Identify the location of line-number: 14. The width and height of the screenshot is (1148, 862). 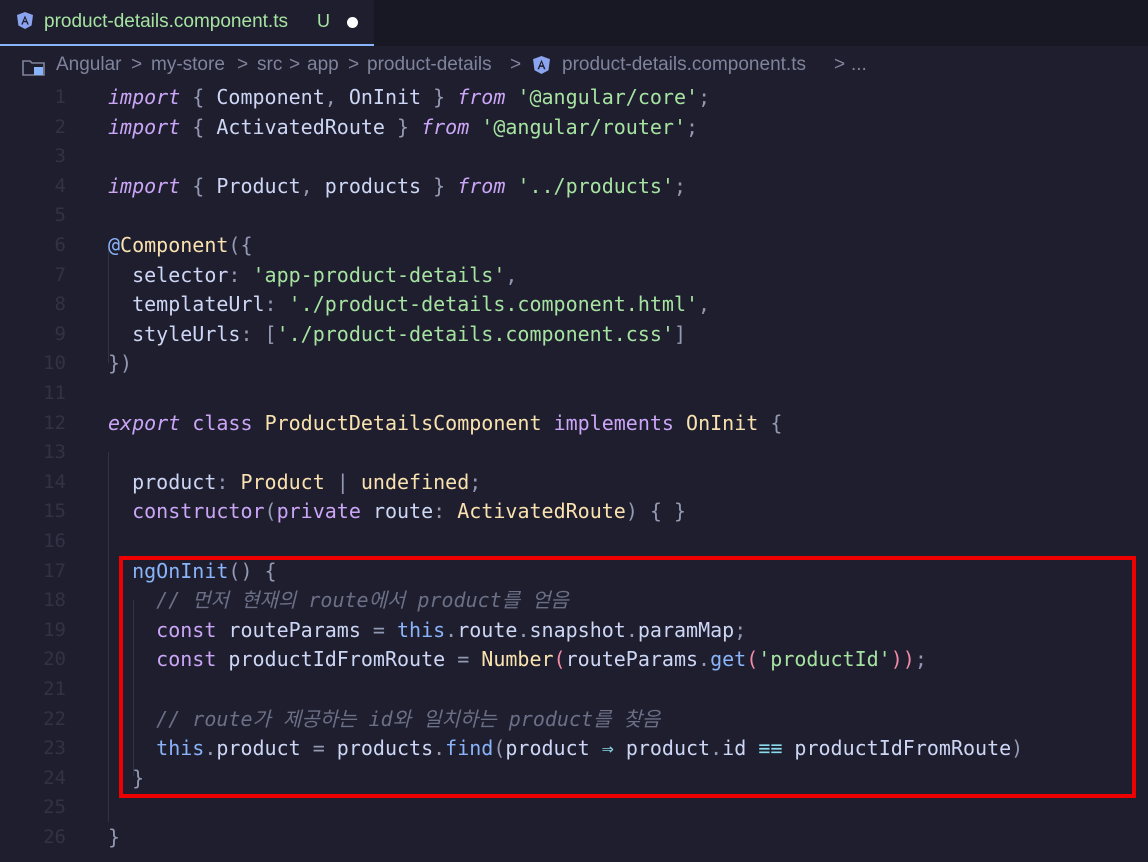
(54, 481).